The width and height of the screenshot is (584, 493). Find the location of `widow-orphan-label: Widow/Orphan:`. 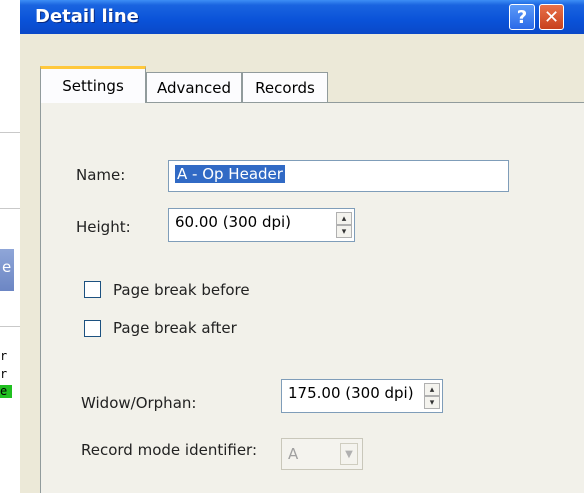

widow-orphan-label: Widow/Orphan: is located at coordinates (139, 403).